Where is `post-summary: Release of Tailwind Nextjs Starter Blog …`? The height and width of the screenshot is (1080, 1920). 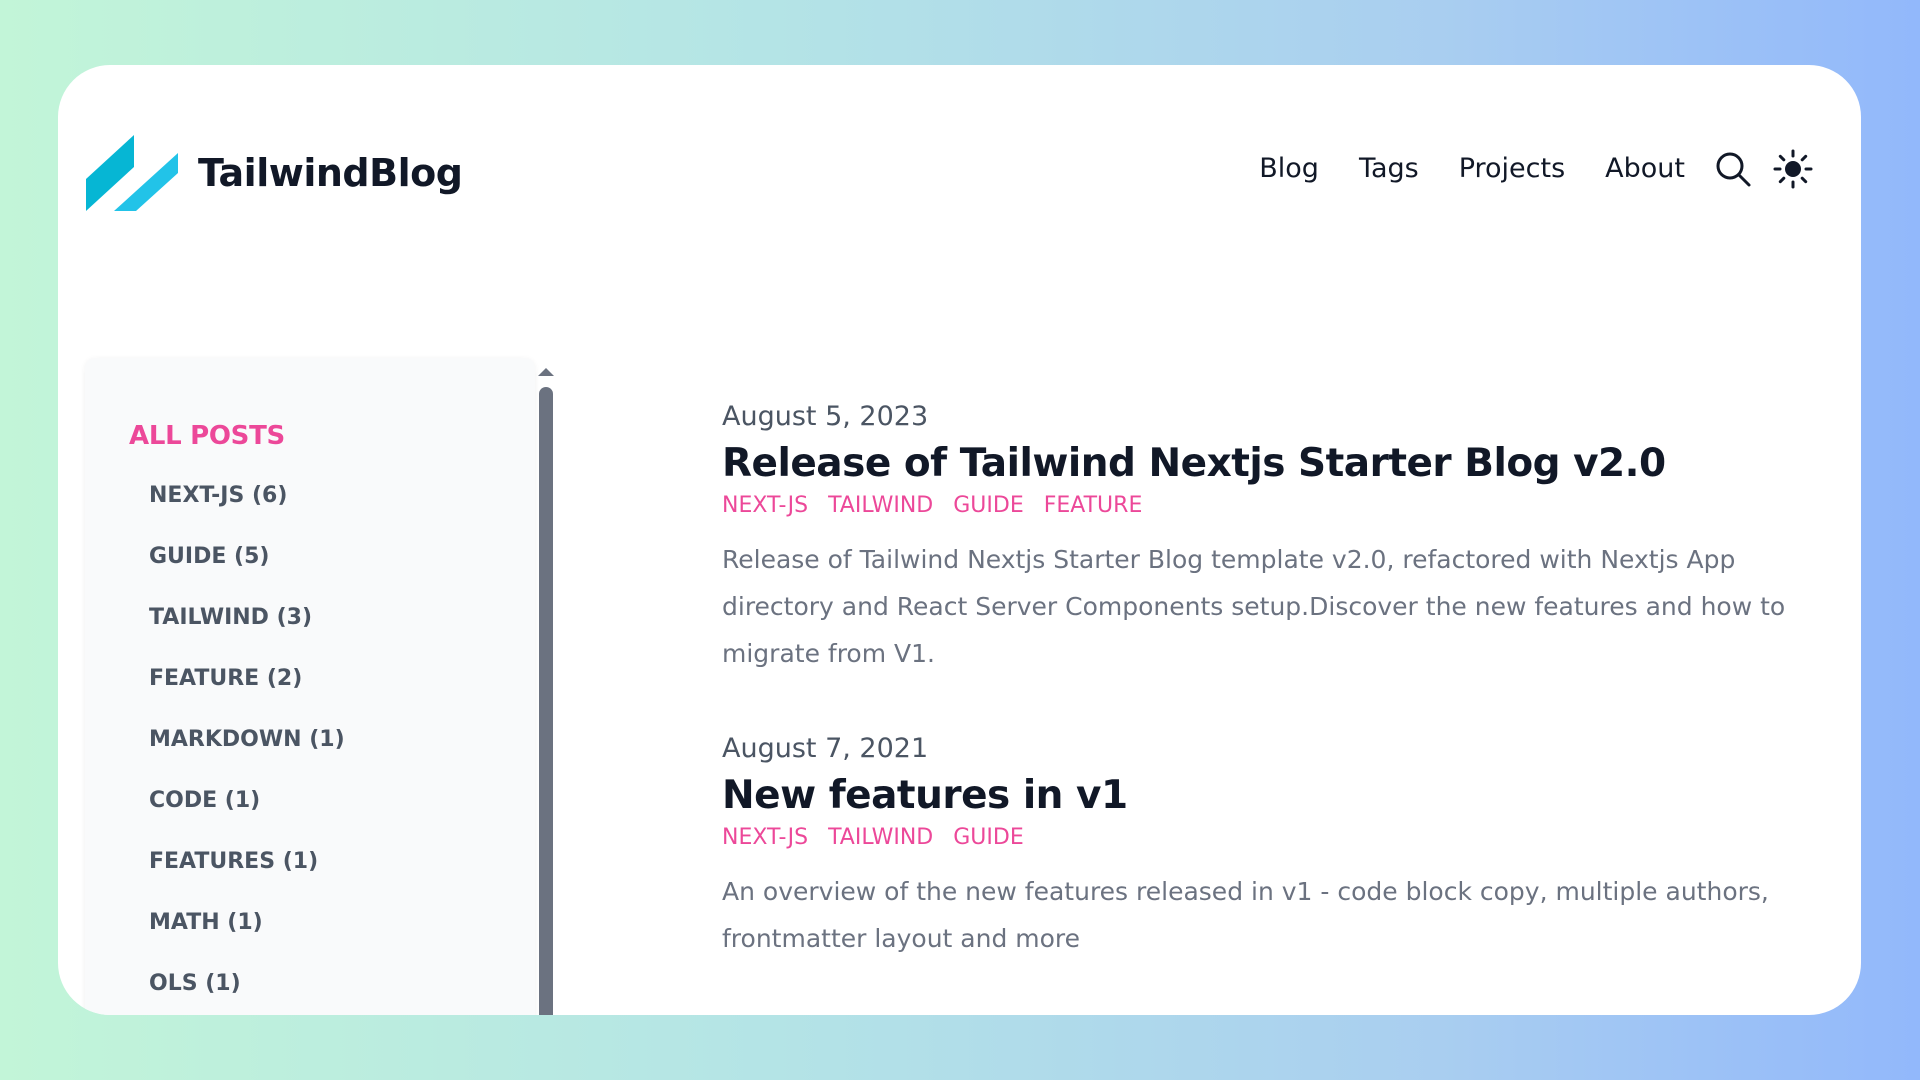 post-summary: Release of Tailwind Nextjs Starter Blog … is located at coordinates (1254, 606).